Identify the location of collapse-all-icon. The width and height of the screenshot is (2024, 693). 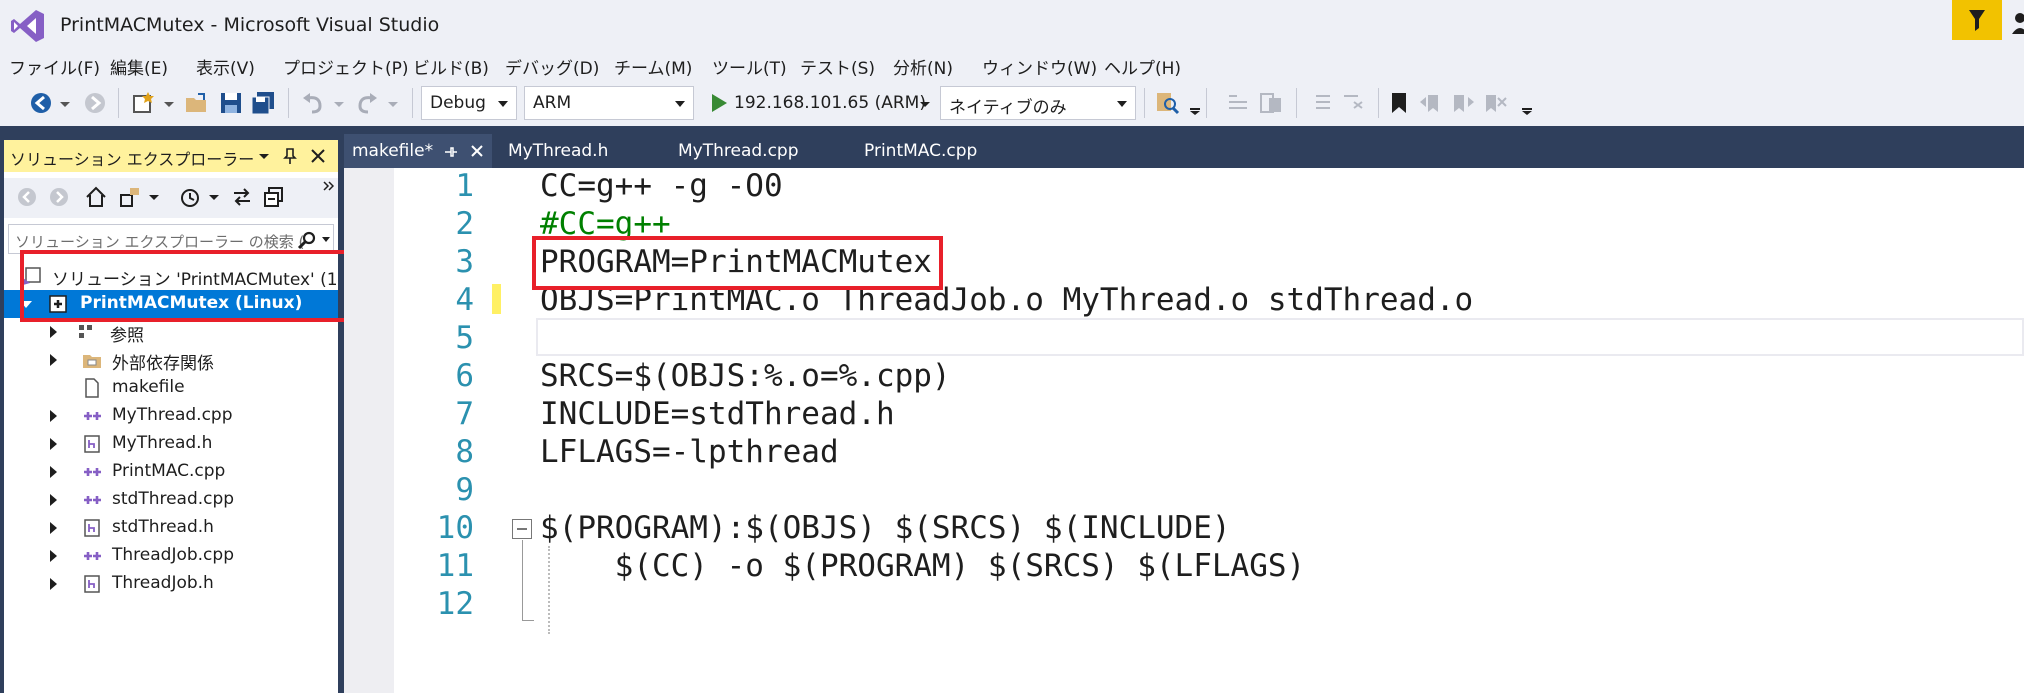
(274, 197).